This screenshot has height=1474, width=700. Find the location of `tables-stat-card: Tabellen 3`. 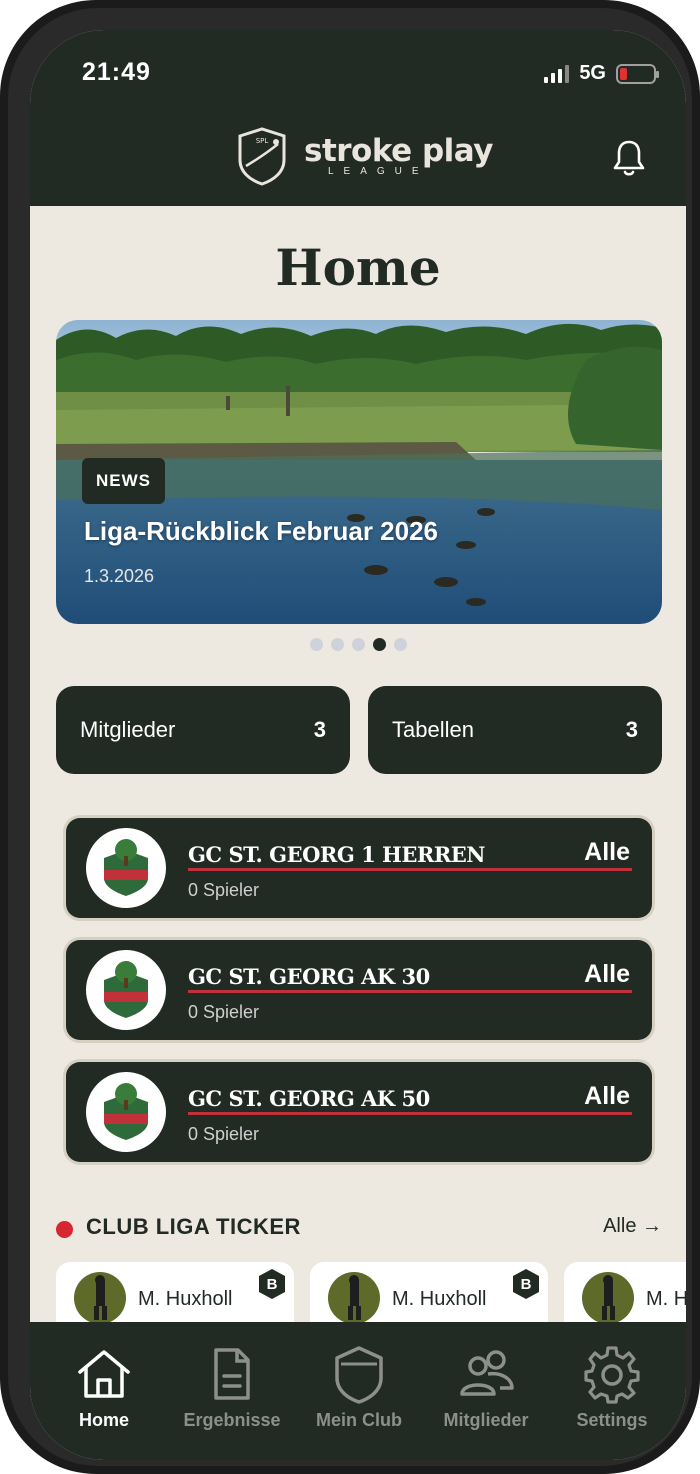

tables-stat-card: Tabellen 3 is located at coordinates (515, 730).